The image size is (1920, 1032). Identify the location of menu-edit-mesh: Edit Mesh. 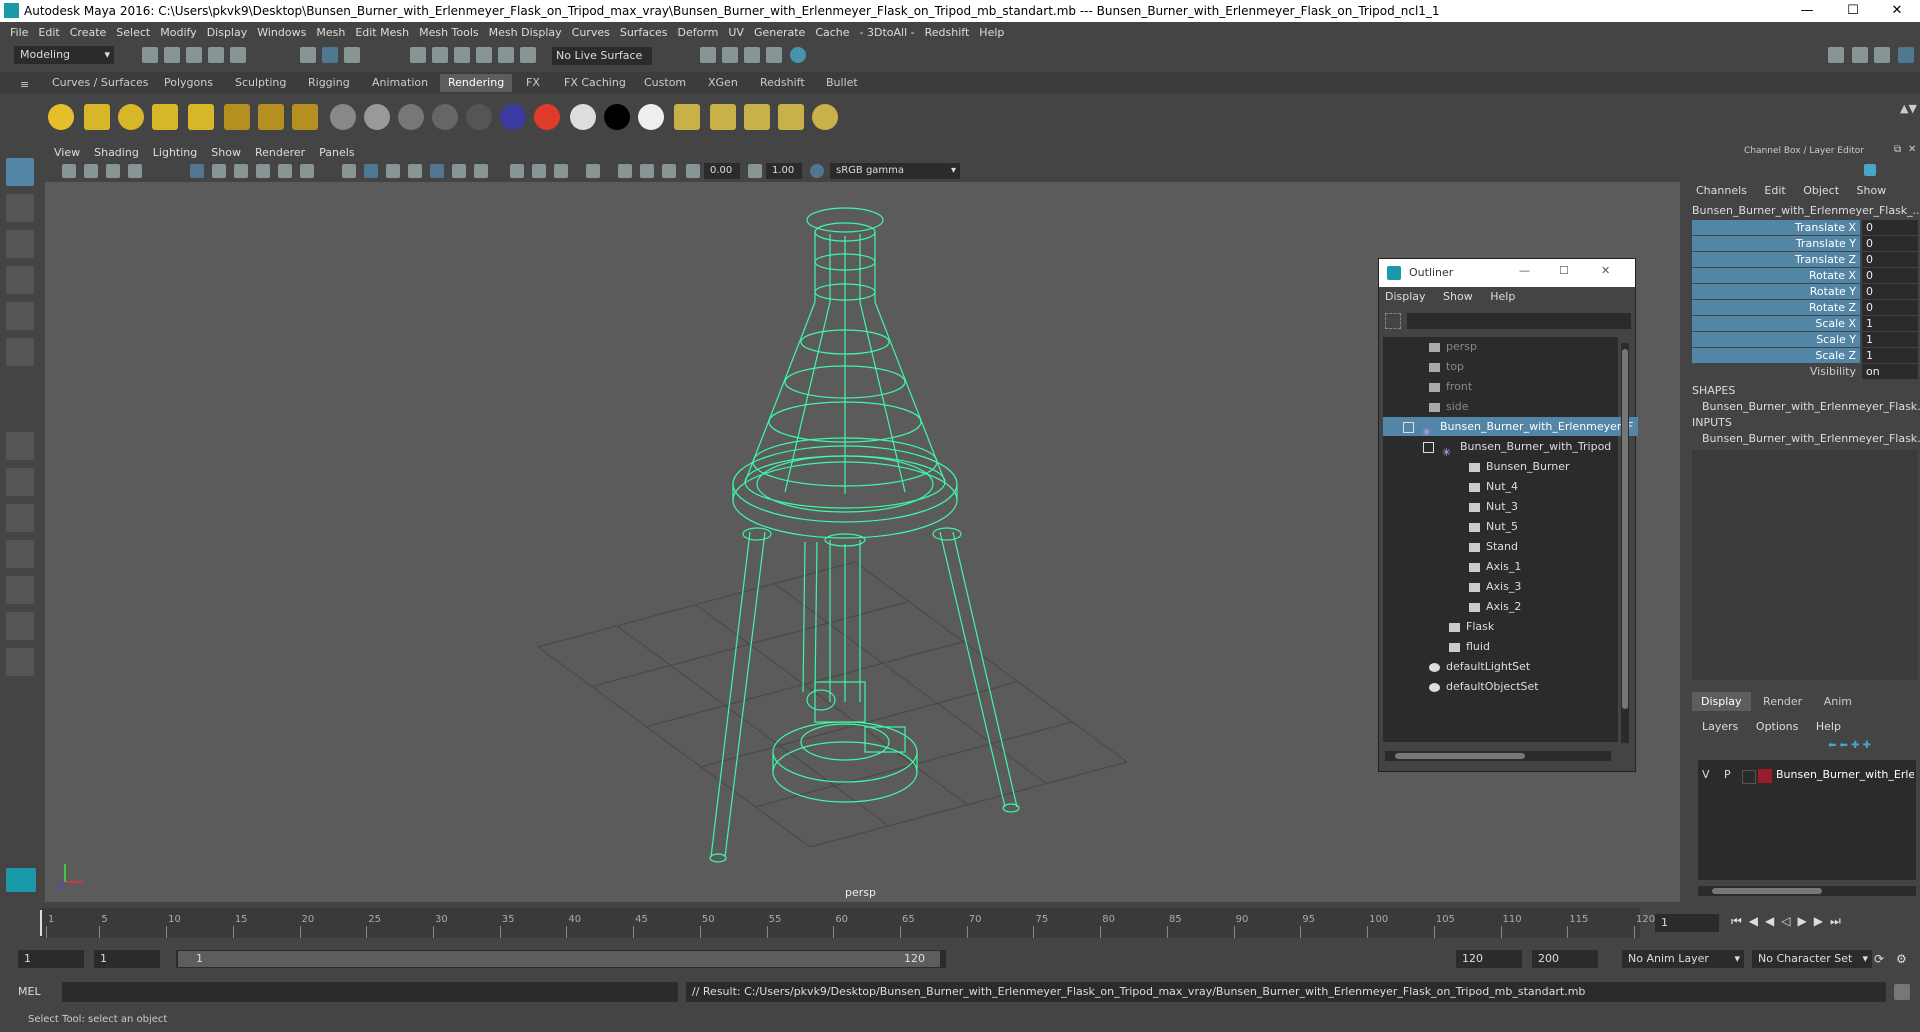
(382, 32).